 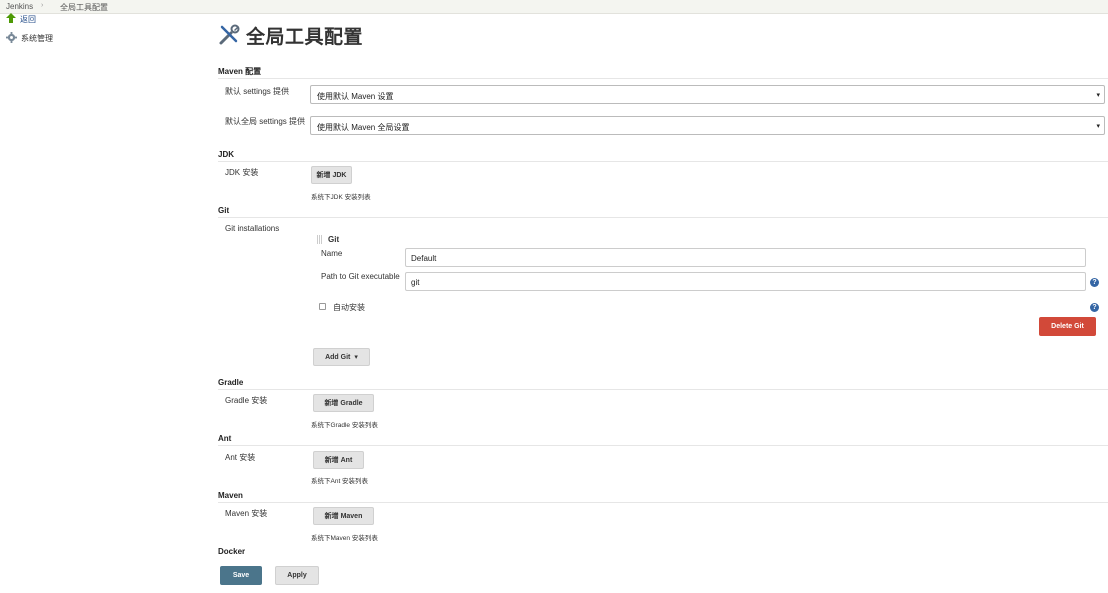 What do you see at coordinates (37, 38) in the screenshot?
I see `sidebar-item-label: 系统管理` at bounding box center [37, 38].